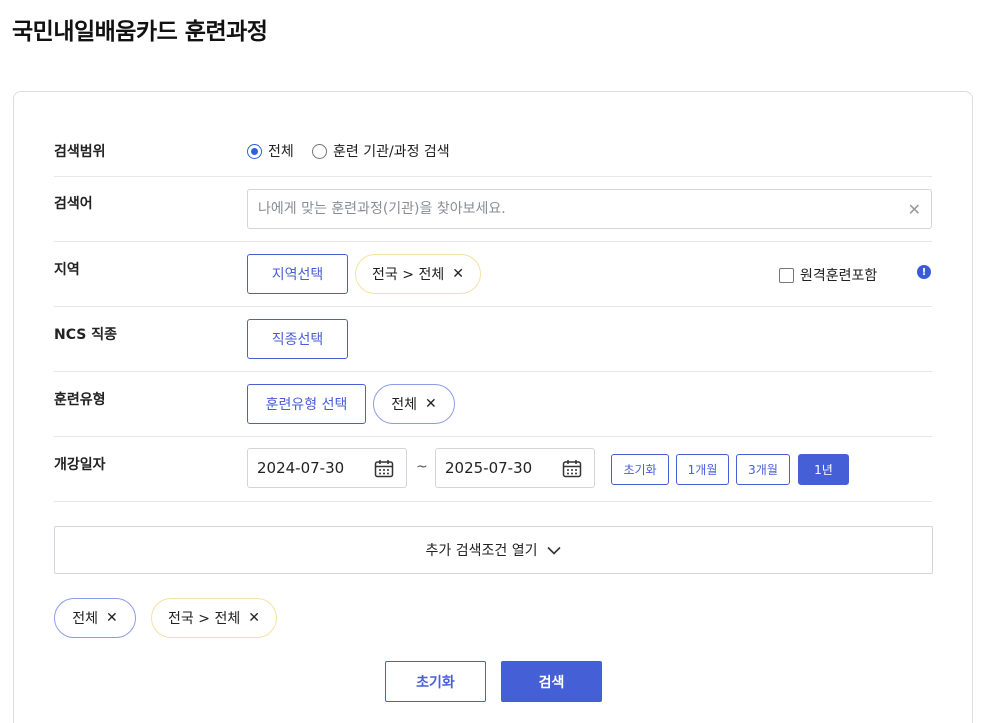 The height and width of the screenshot is (723, 983). I want to click on selected-chip-all: 전체 ✕, so click(95, 618).